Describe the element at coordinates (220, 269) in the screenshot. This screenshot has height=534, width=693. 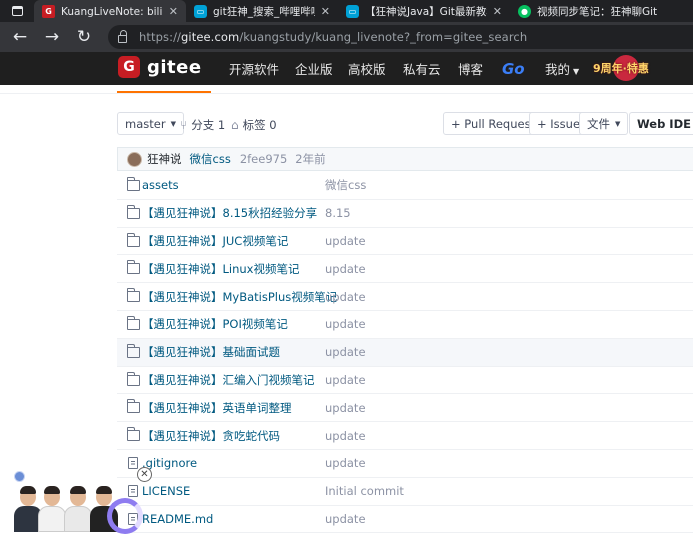
I see `file-name-link: 【遇见狂神说】Linux视频笔记` at that location.